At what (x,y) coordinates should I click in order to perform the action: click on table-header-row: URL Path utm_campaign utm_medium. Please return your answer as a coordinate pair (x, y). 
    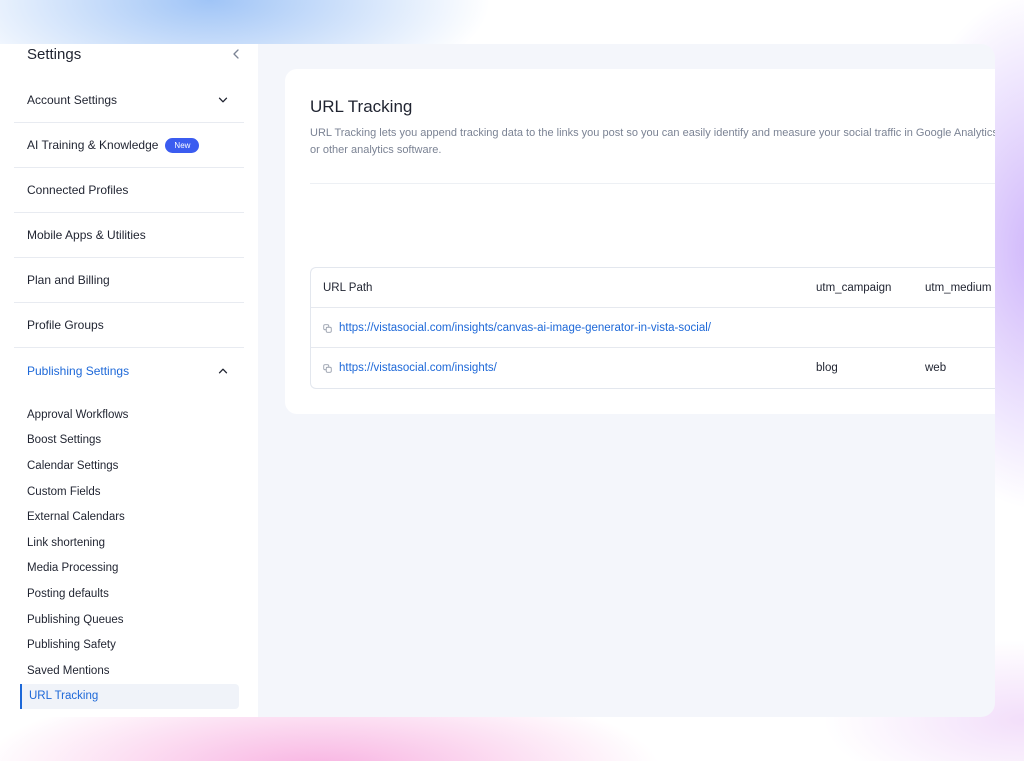
    Looking at the image, I should click on (653, 288).